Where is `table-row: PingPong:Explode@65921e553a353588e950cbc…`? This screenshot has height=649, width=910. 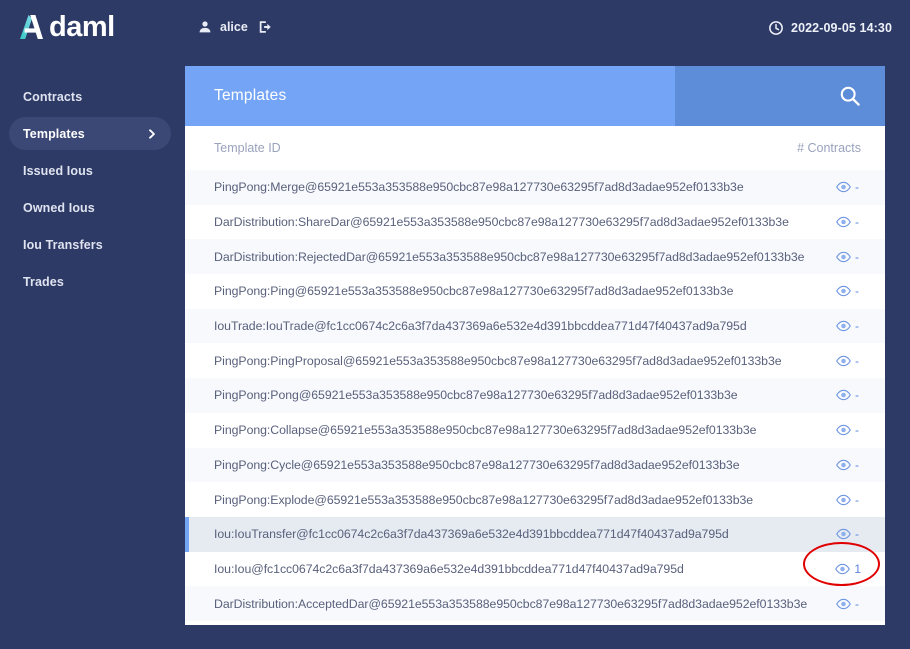 table-row: PingPong:Explode@65921e553a353588e950cbc… is located at coordinates (535, 499).